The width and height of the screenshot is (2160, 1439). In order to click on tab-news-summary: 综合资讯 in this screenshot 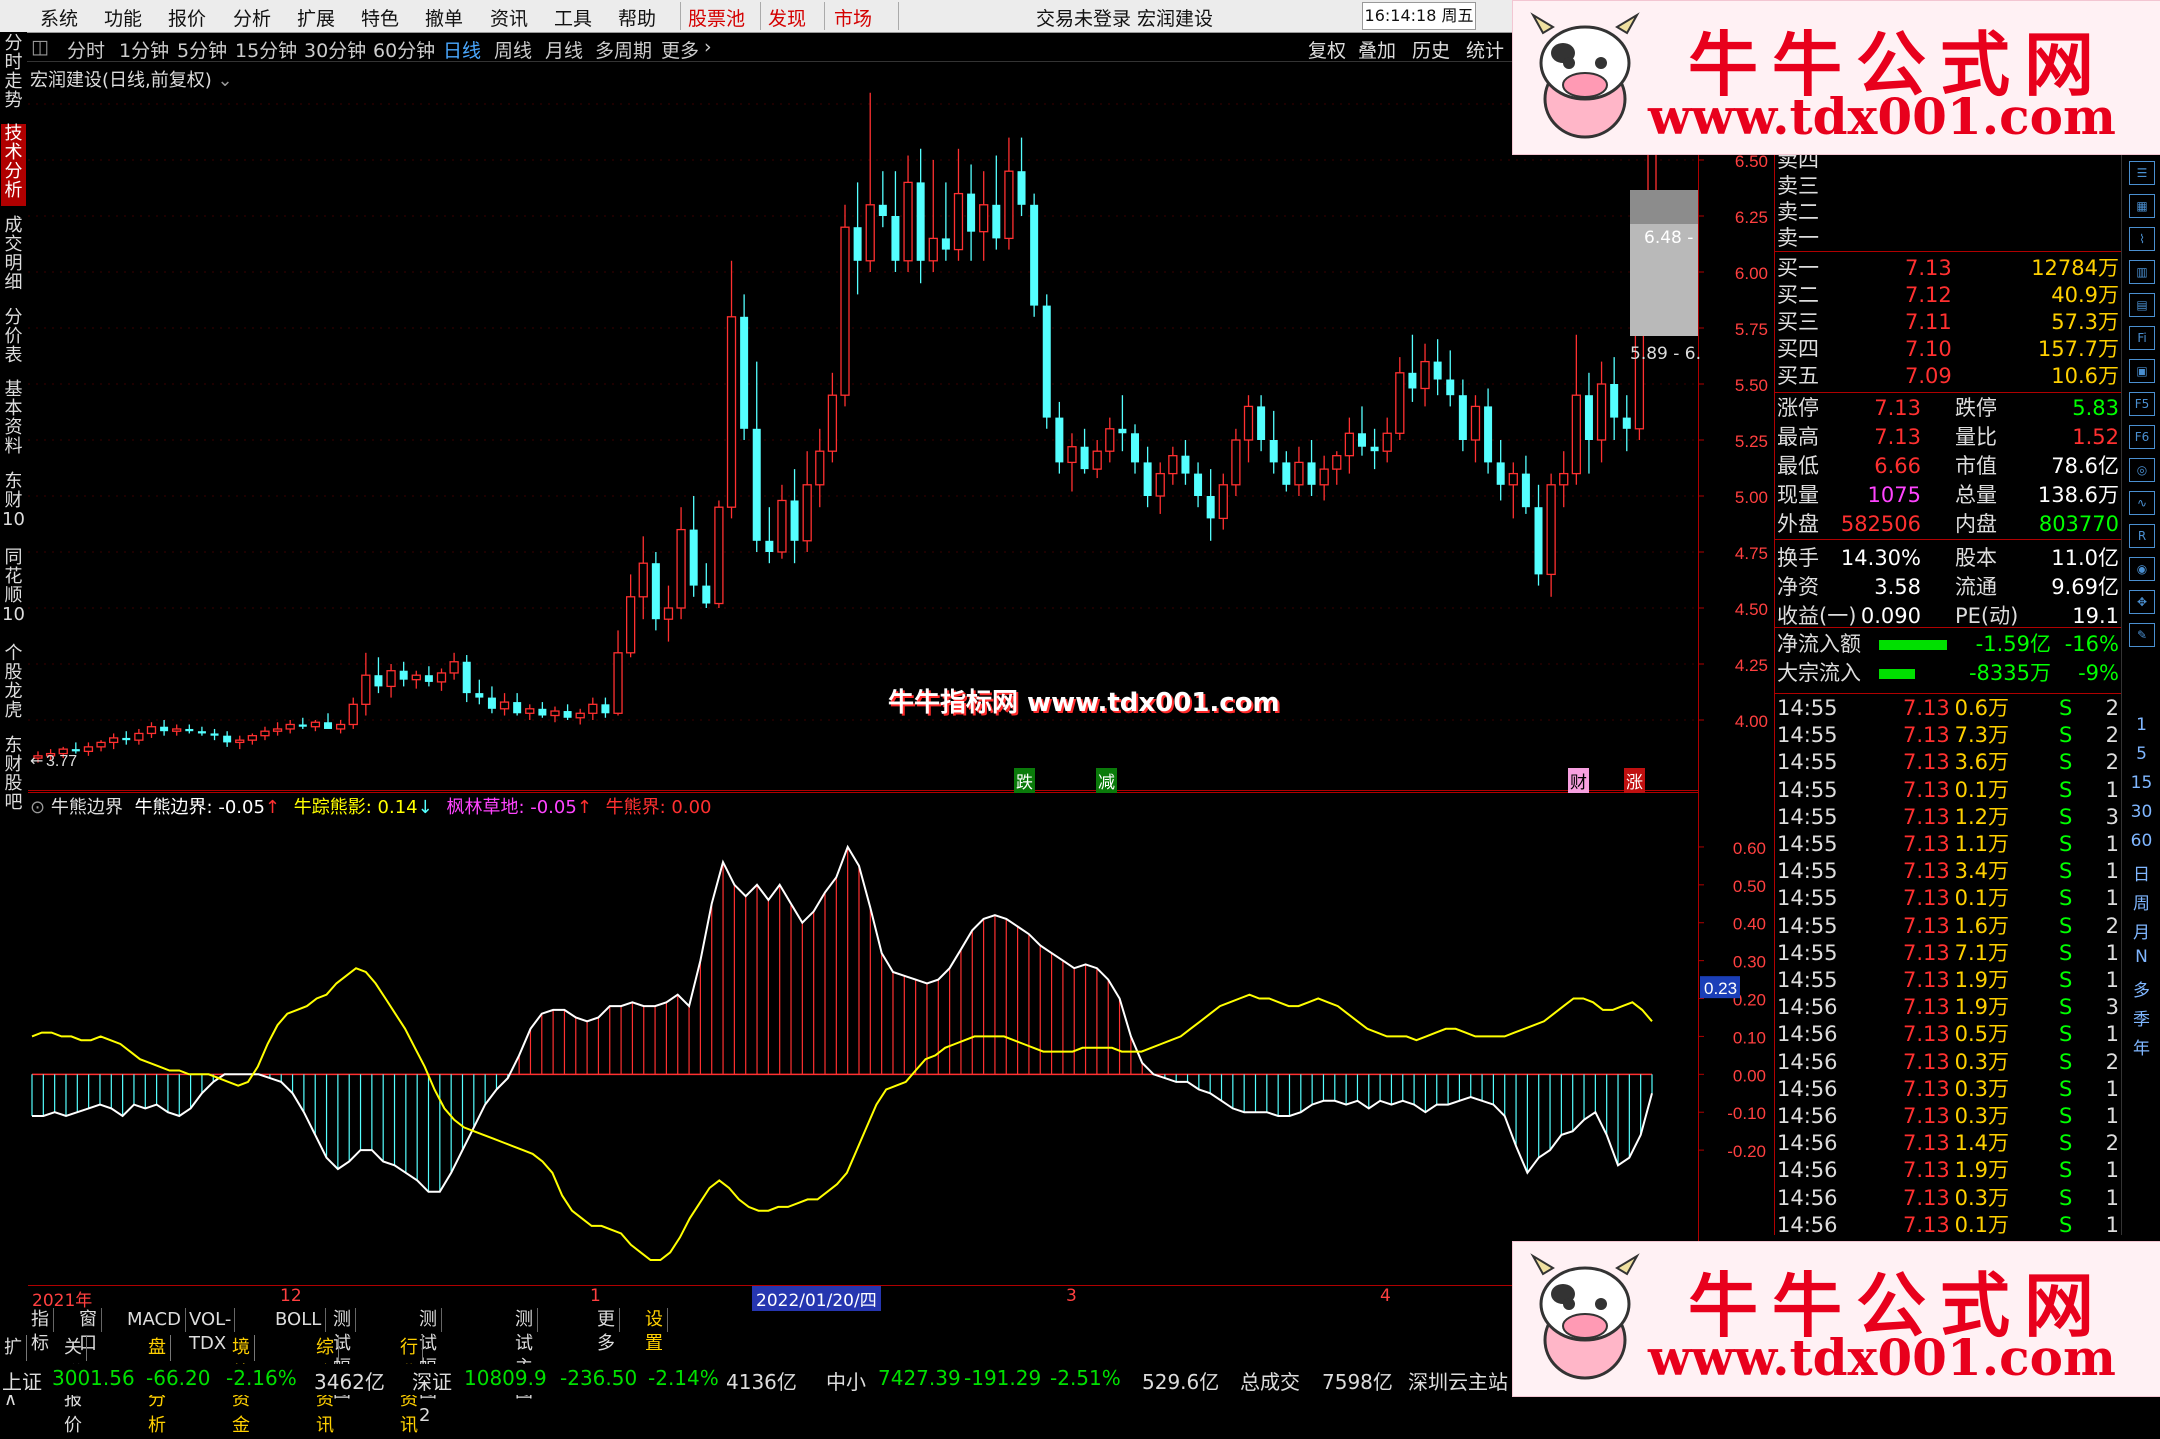, I will do `click(325, 1385)`.